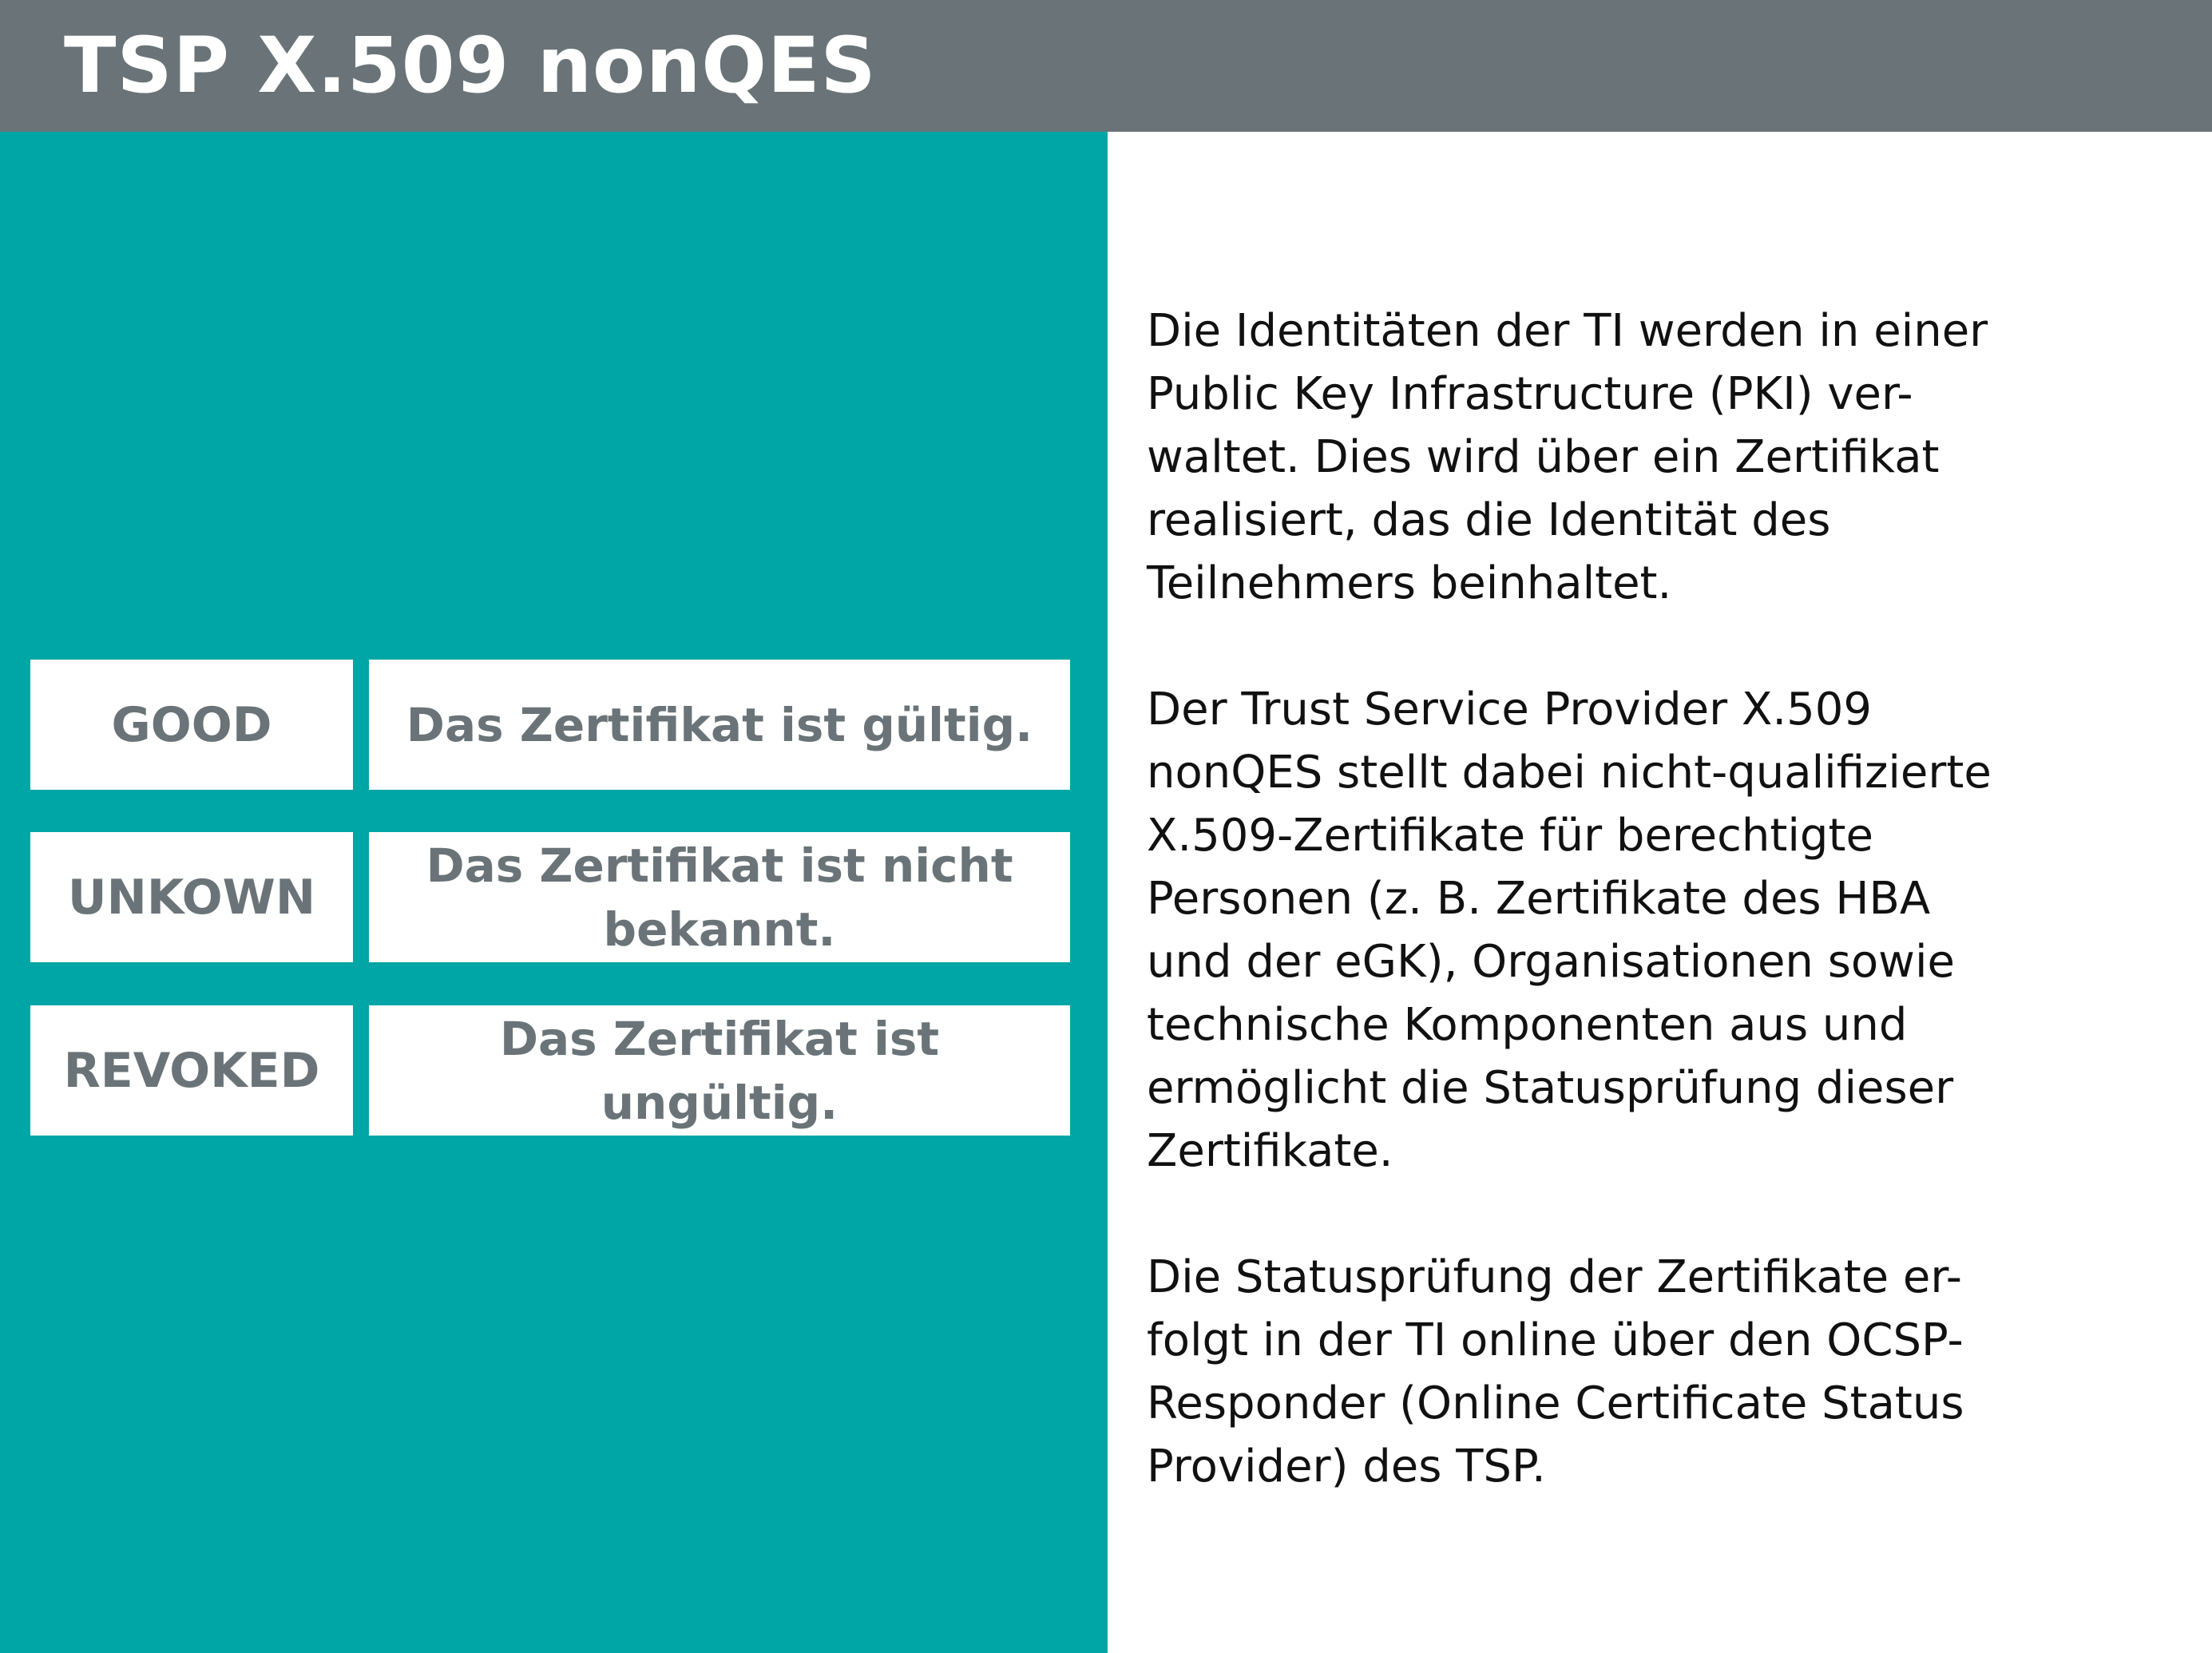  What do you see at coordinates (1270, 1151) in the screenshot?
I see `paragraph-line: Zertifikate.` at bounding box center [1270, 1151].